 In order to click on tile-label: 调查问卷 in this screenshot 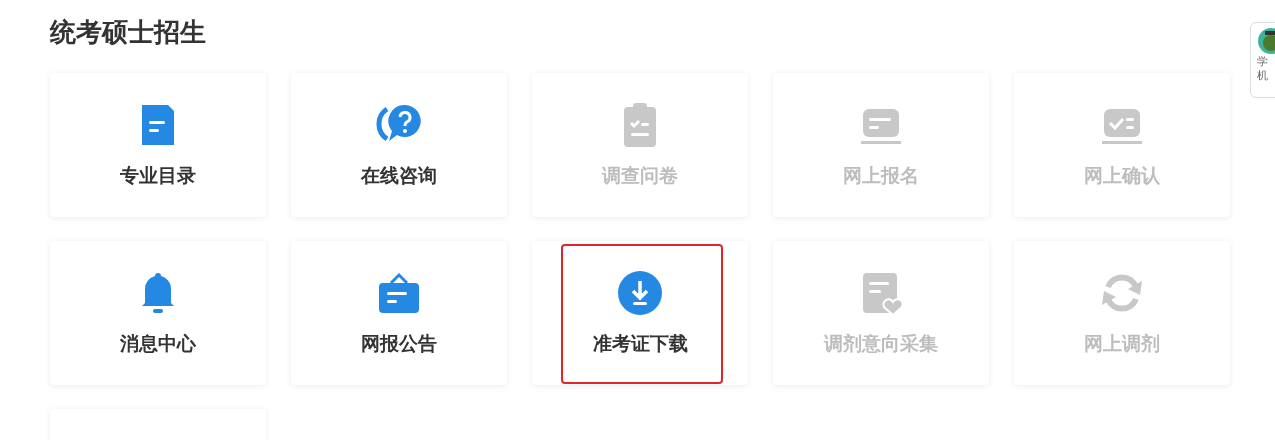, I will do `click(640, 175)`.